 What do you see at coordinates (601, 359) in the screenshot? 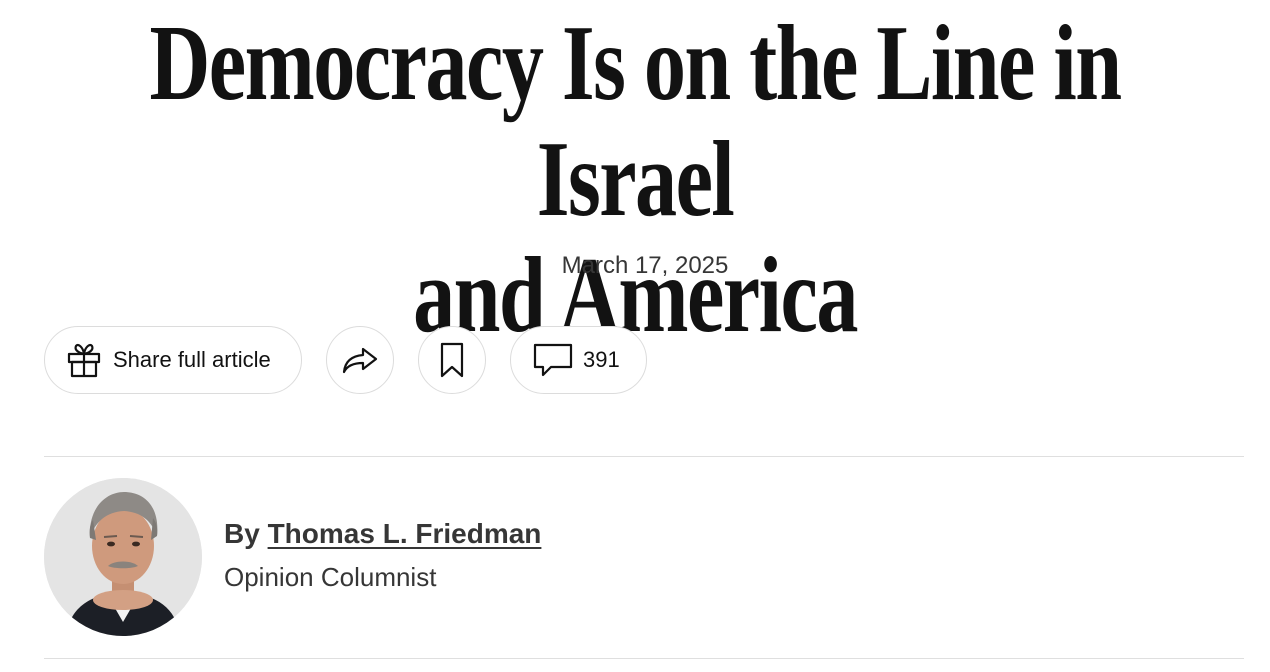
I see `comments-count: 391` at bounding box center [601, 359].